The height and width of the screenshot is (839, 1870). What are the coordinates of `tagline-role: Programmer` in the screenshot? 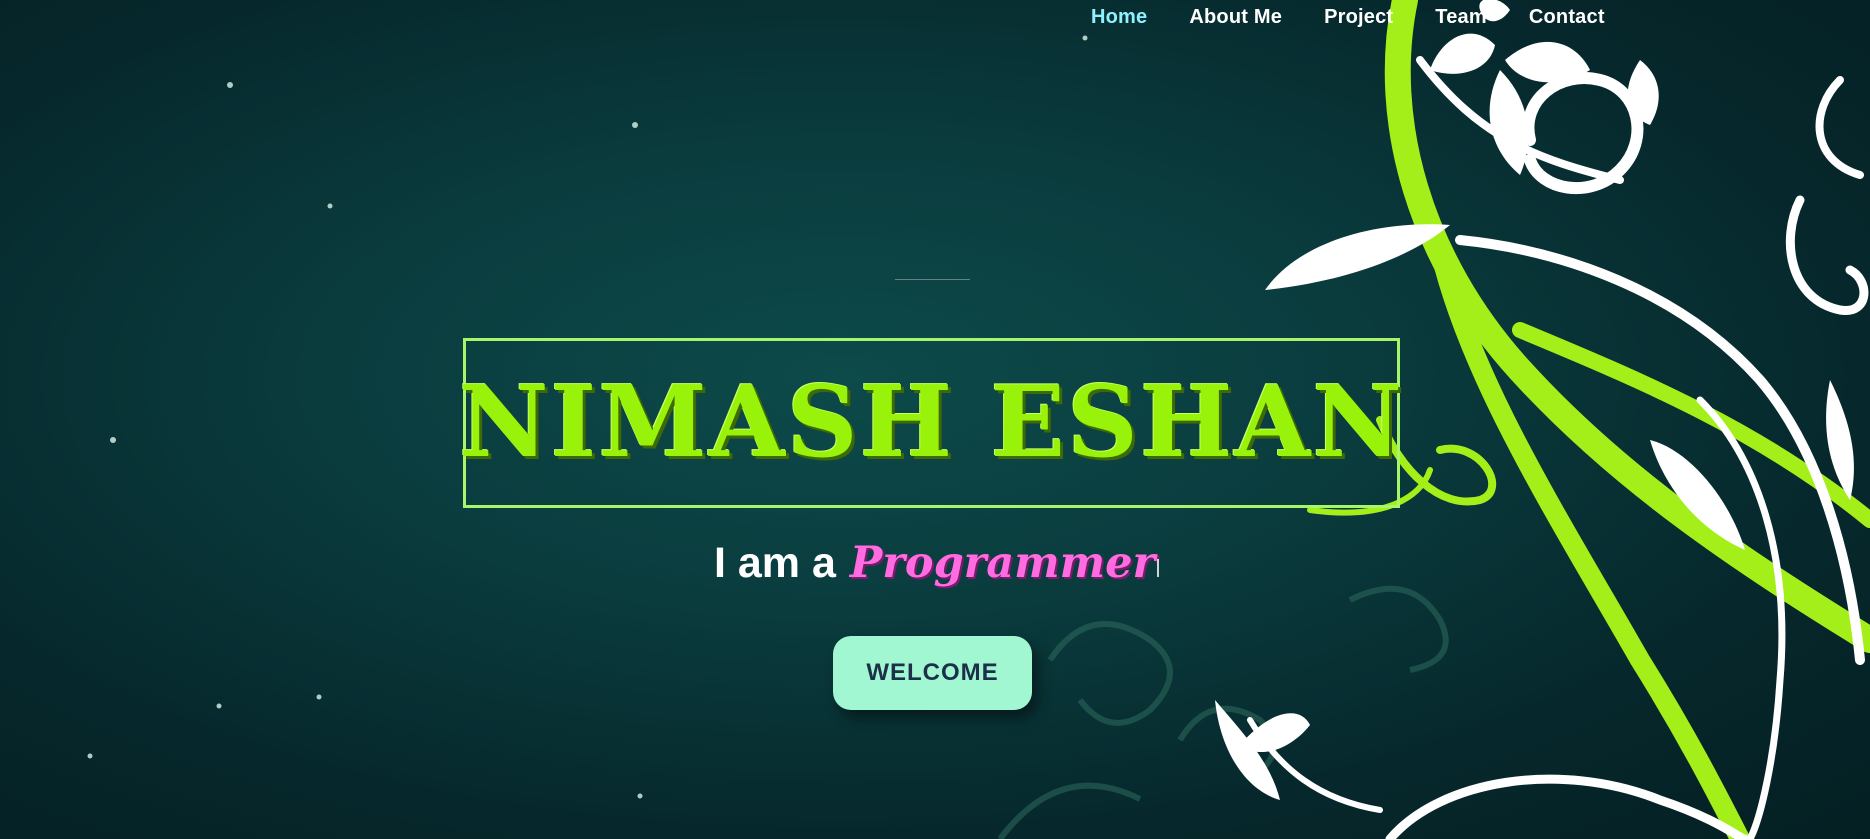 It's located at (1002, 563).